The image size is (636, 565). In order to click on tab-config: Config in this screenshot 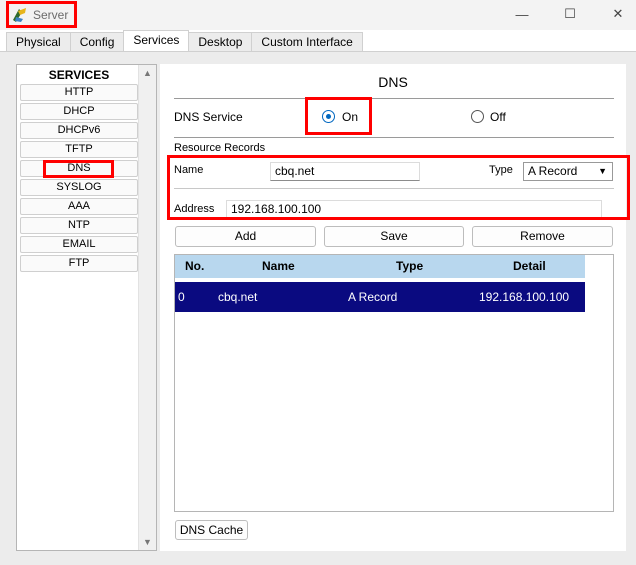, I will do `click(97, 41)`.